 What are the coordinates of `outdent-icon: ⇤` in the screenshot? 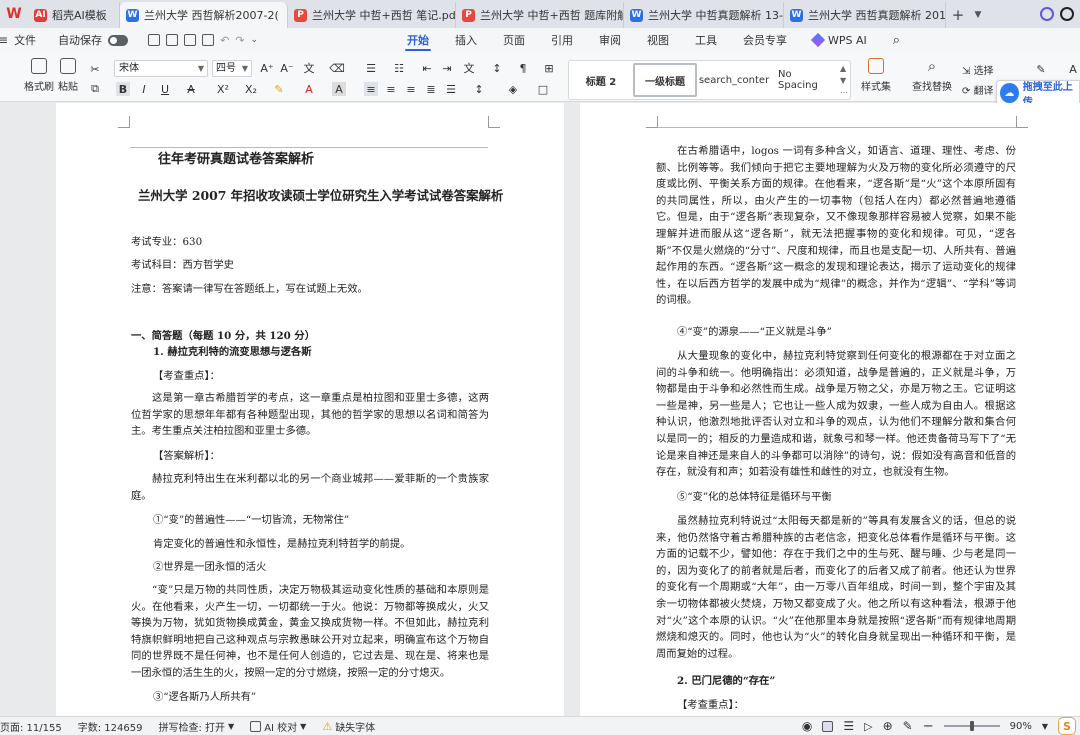 It's located at (427, 68).